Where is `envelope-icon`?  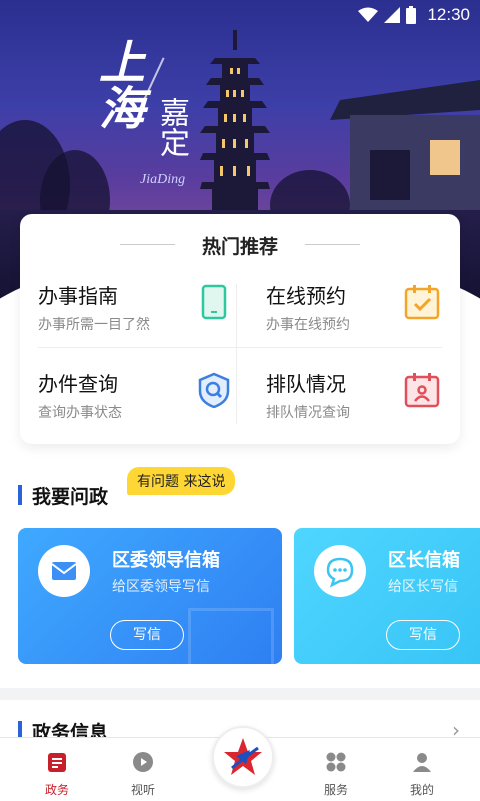 envelope-icon is located at coordinates (64, 571).